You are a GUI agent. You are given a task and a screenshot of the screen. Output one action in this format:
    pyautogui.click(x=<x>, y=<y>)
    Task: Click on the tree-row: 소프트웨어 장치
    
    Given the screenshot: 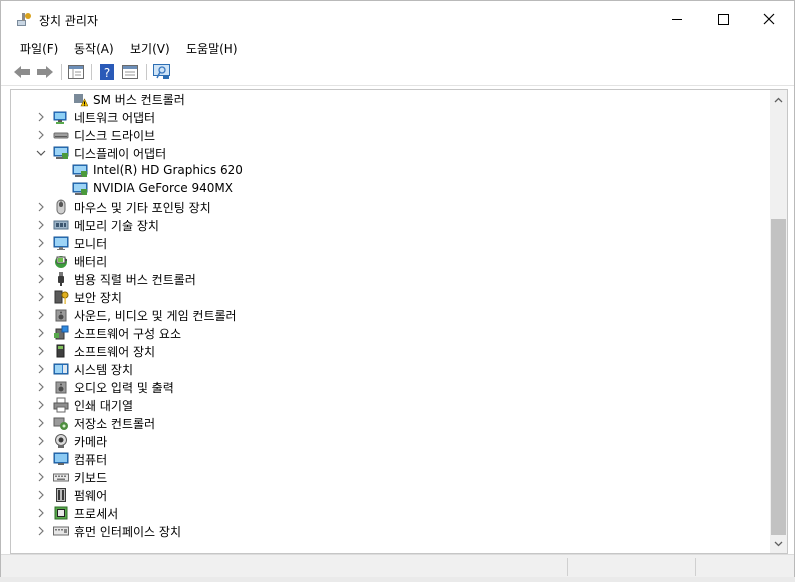 What is the action you would take?
    pyautogui.click(x=388, y=351)
    